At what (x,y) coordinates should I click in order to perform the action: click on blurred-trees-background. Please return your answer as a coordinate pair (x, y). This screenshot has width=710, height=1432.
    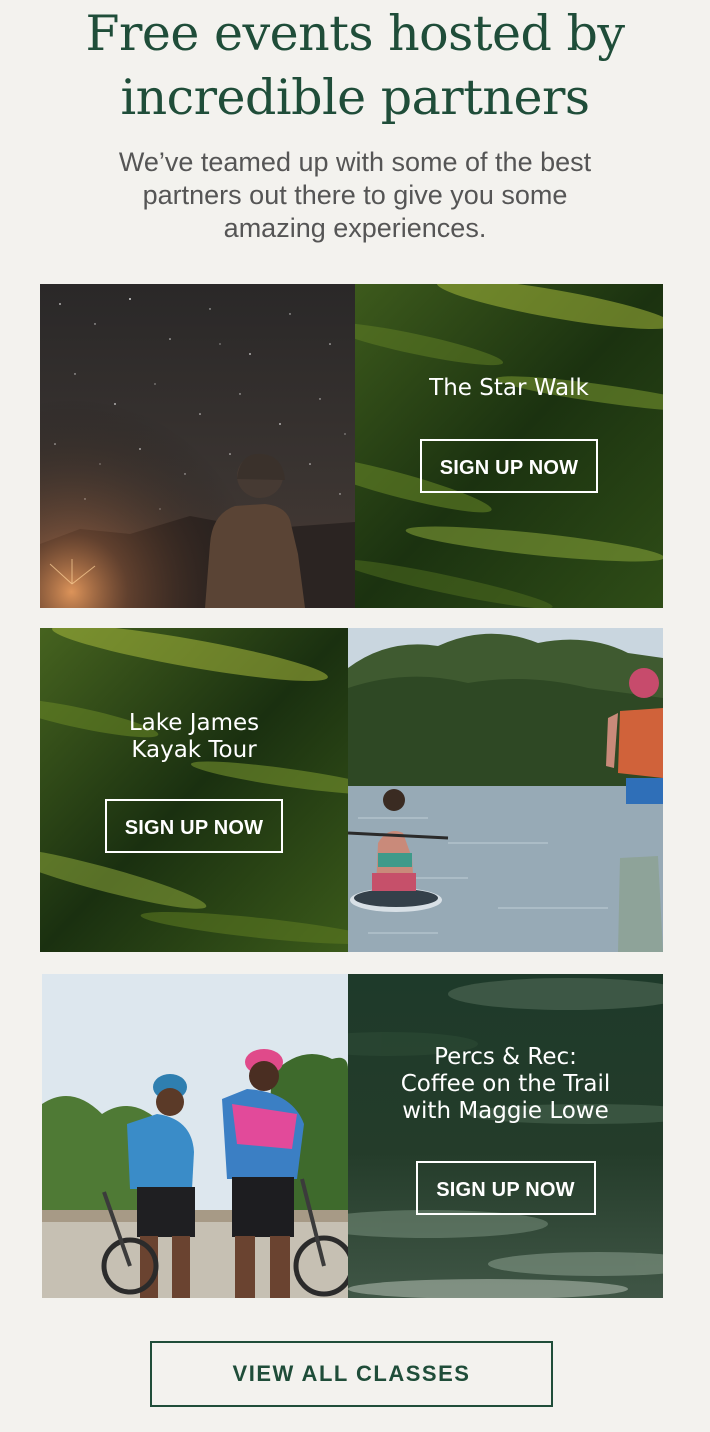
    Looking at the image, I should click on (505, 1136).